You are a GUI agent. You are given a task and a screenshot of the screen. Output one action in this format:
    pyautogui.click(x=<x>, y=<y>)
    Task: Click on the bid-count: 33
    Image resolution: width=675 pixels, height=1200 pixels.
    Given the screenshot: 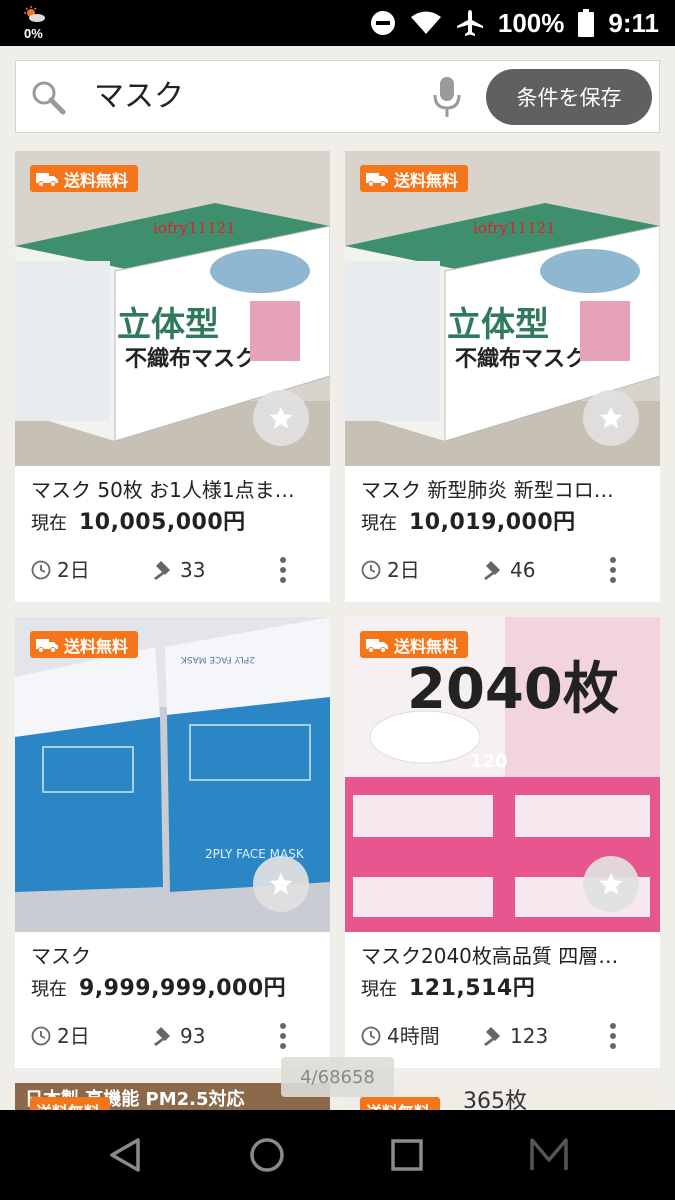 What is the action you would take?
    pyautogui.click(x=193, y=570)
    